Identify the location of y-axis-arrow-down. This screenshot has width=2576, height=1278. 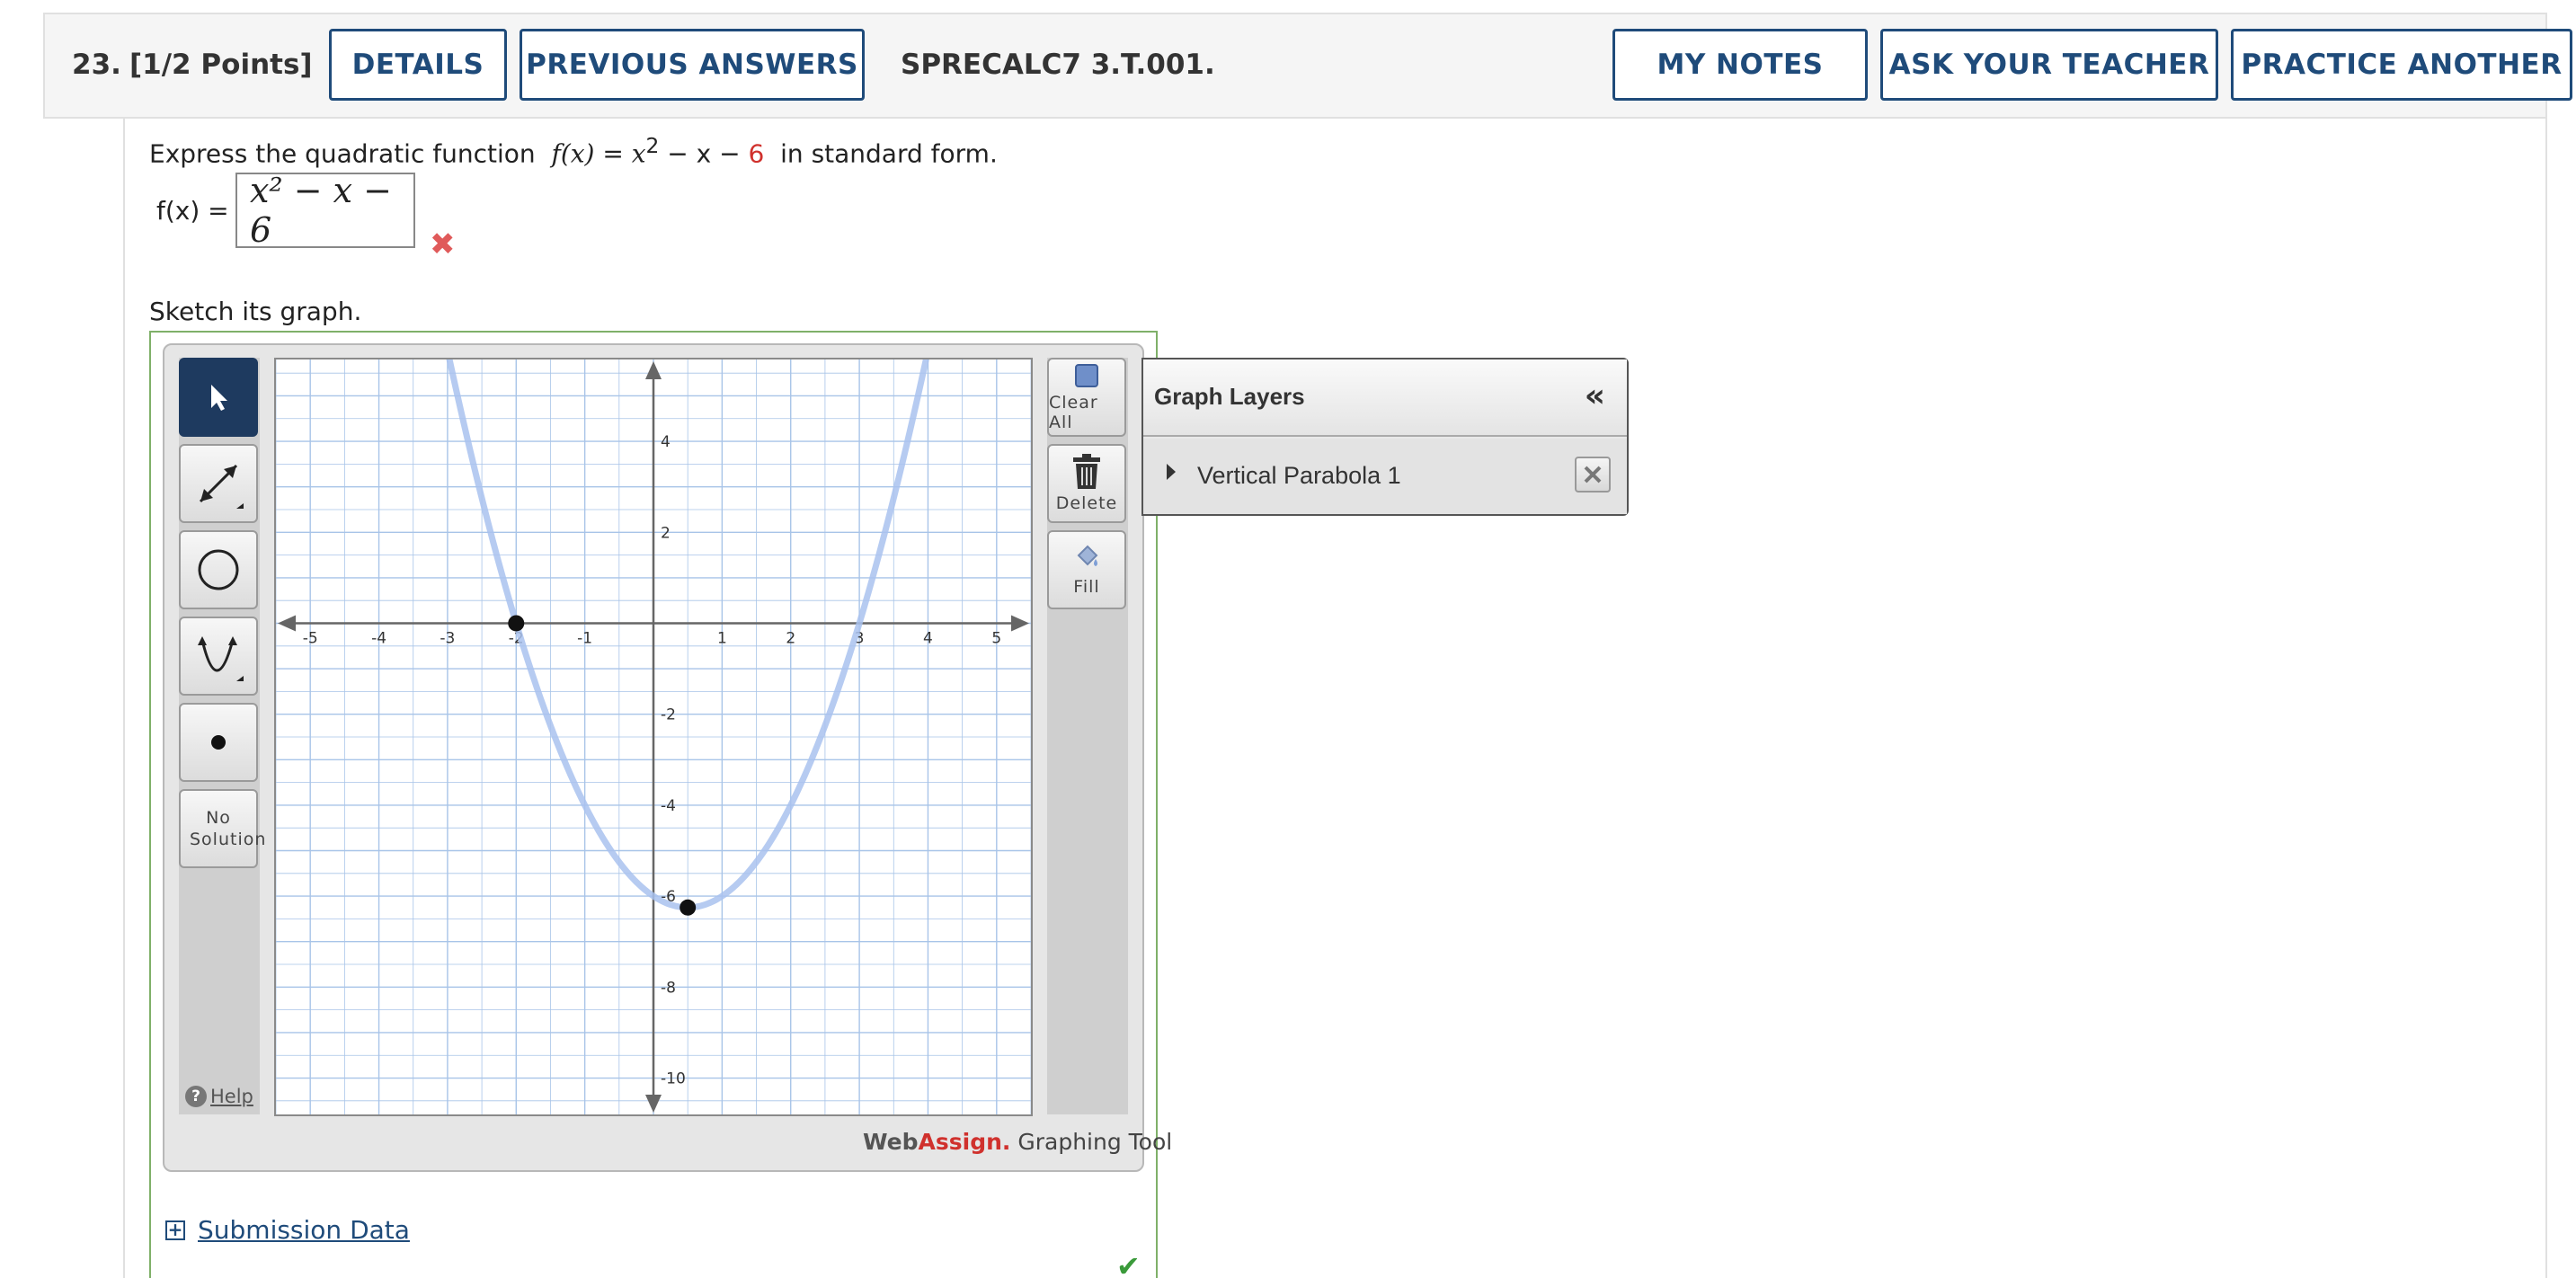
(653, 1104).